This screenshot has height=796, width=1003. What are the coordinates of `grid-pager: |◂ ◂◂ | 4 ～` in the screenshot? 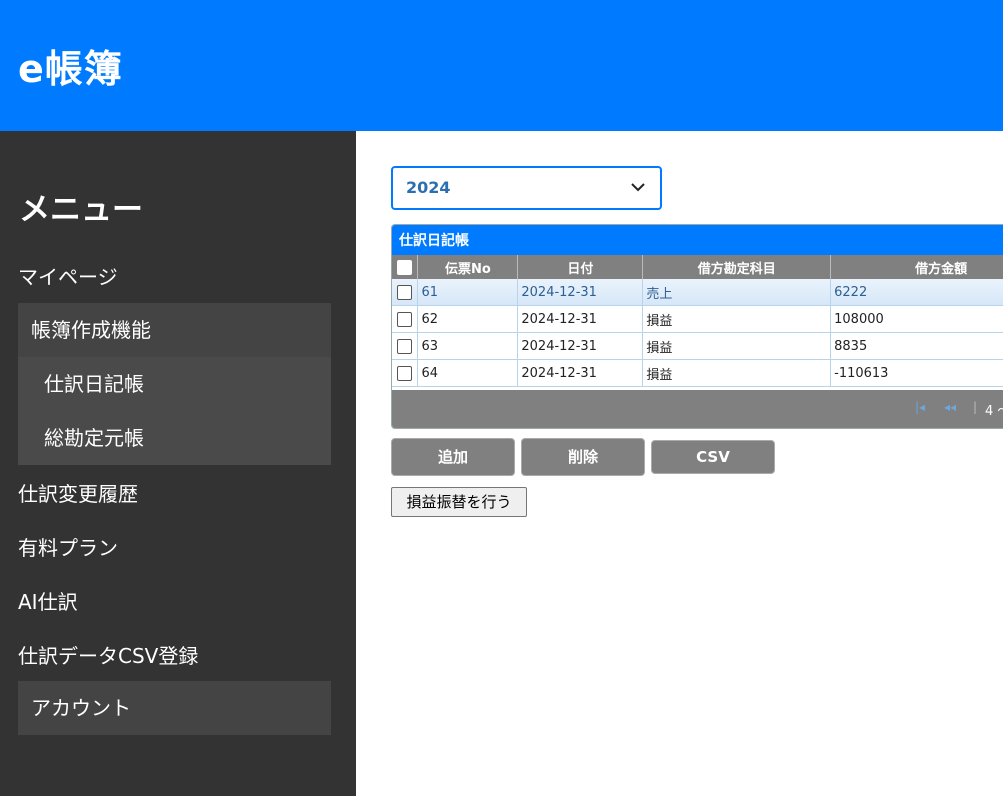 It's located at (697, 409).